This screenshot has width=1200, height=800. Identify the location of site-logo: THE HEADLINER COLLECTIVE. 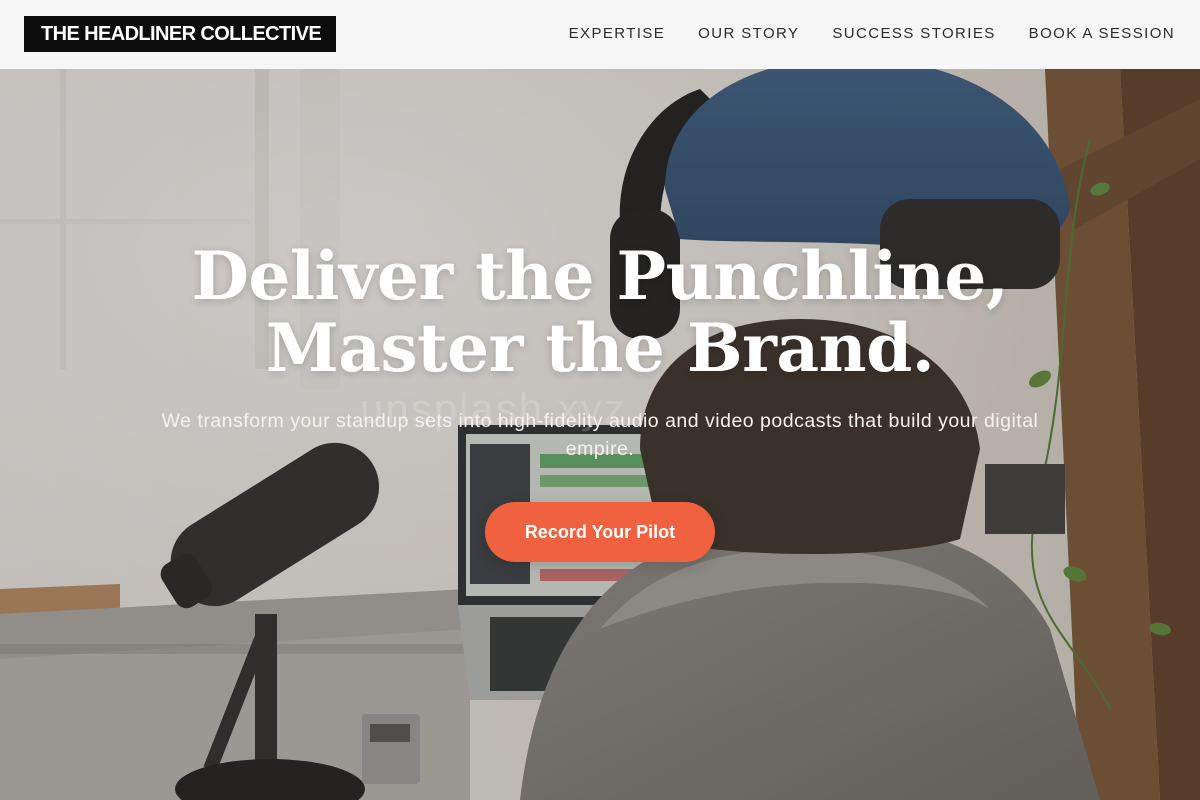
(180, 34).